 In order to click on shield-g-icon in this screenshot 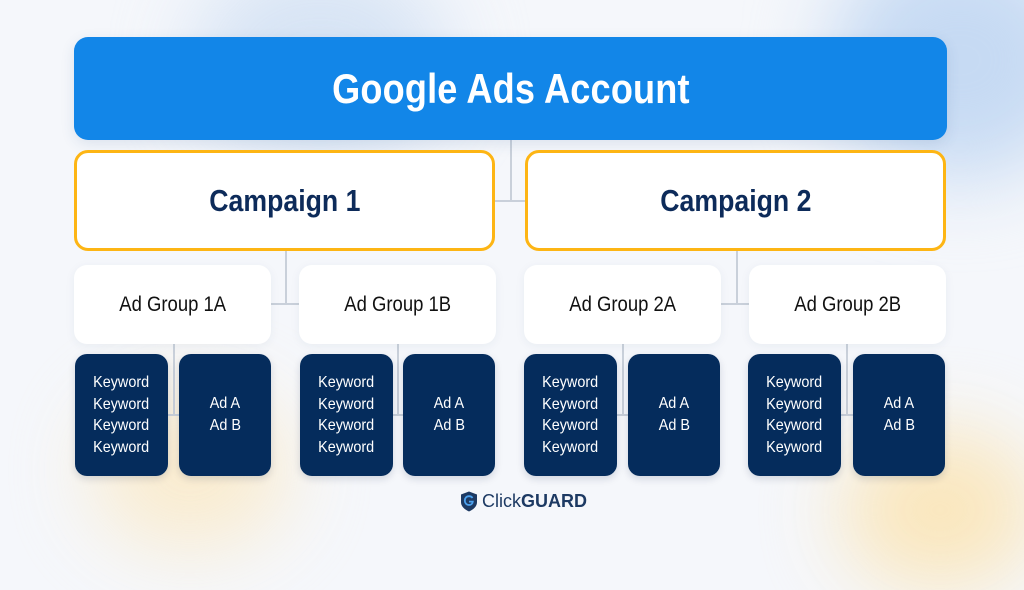, I will do `click(469, 501)`.